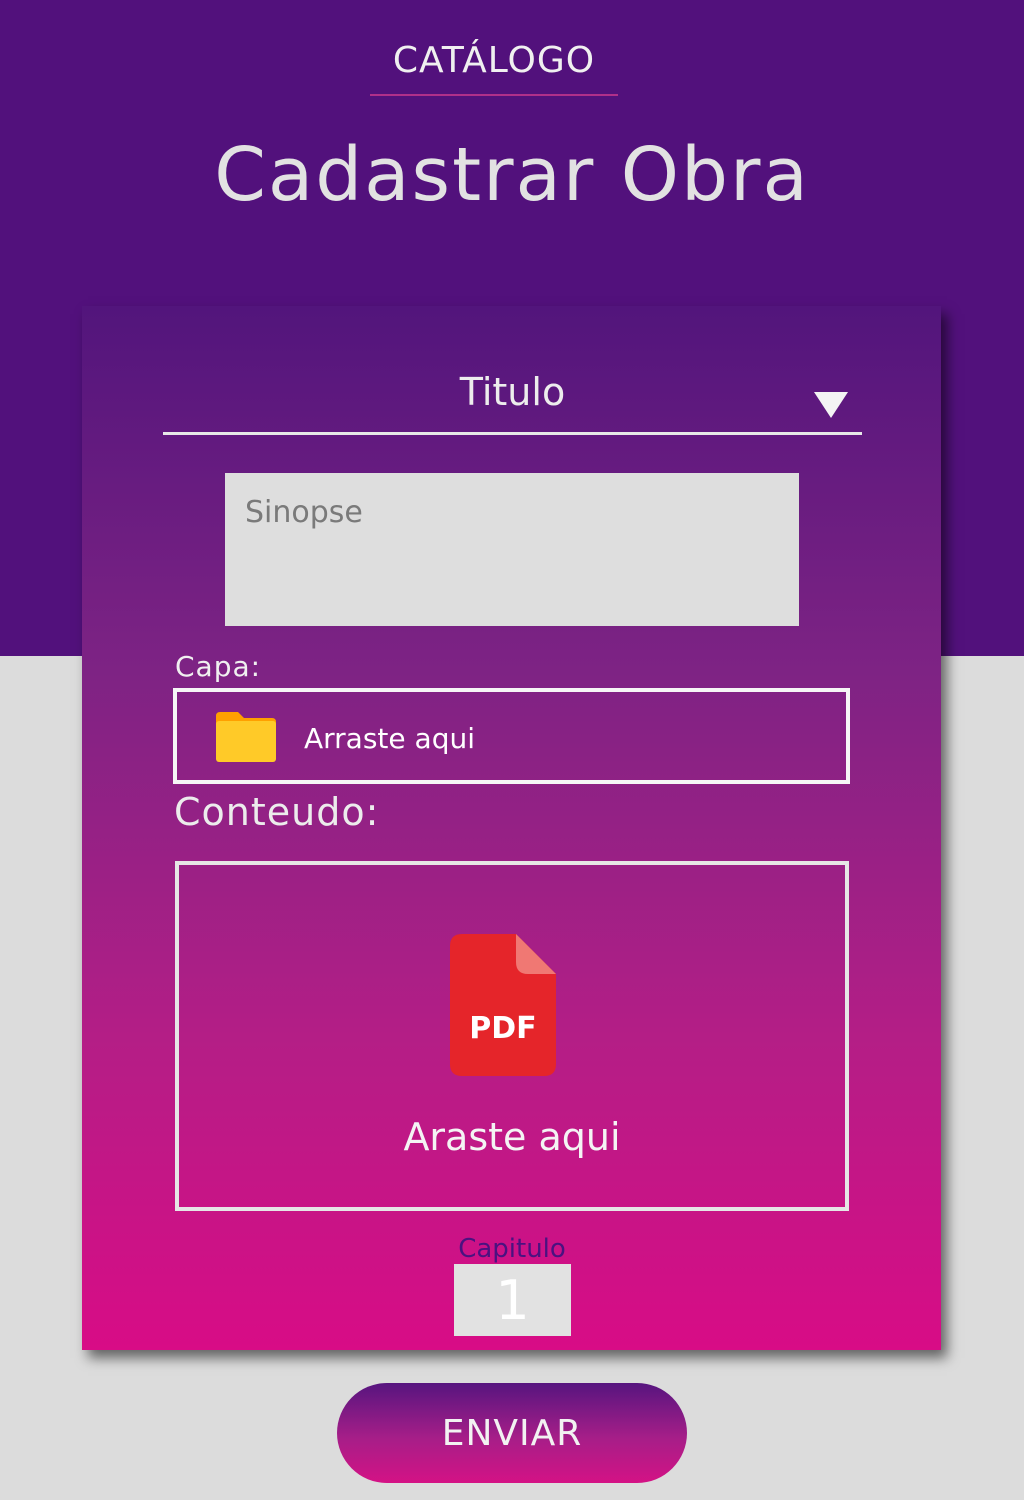 The width and height of the screenshot is (1024, 1500). What do you see at coordinates (389, 738) in the screenshot?
I see `capa-dropzone-text: Arraste aqui` at bounding box center [389, 738].